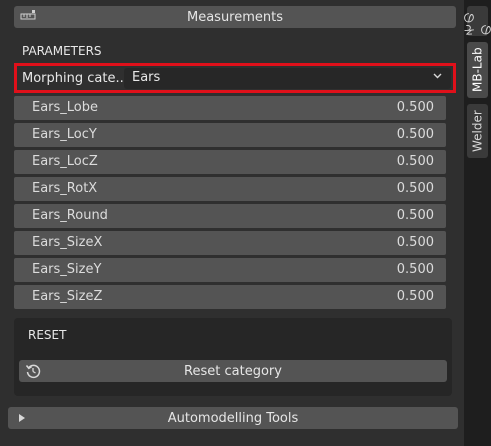 The width and height of the screenshot is (491, 446). I want to click on tab-label: MB-Lab, so click(477, 70).